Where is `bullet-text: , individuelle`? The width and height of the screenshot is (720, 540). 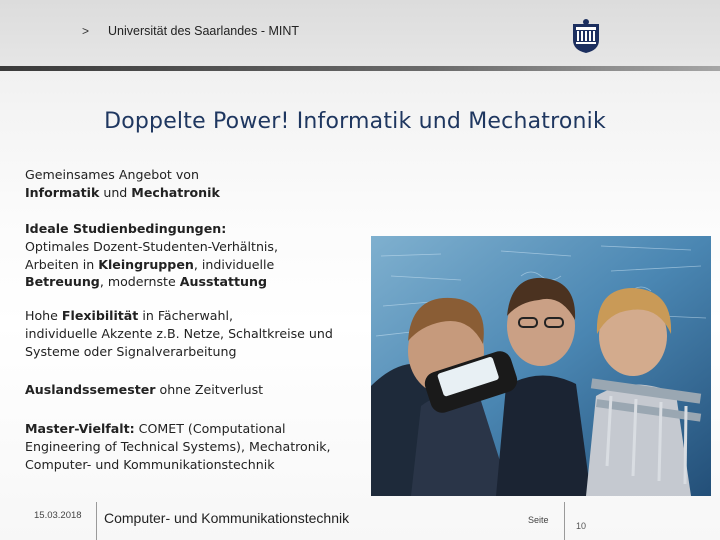 bullet-text: , individuelle is located at coordinates (234, 264).